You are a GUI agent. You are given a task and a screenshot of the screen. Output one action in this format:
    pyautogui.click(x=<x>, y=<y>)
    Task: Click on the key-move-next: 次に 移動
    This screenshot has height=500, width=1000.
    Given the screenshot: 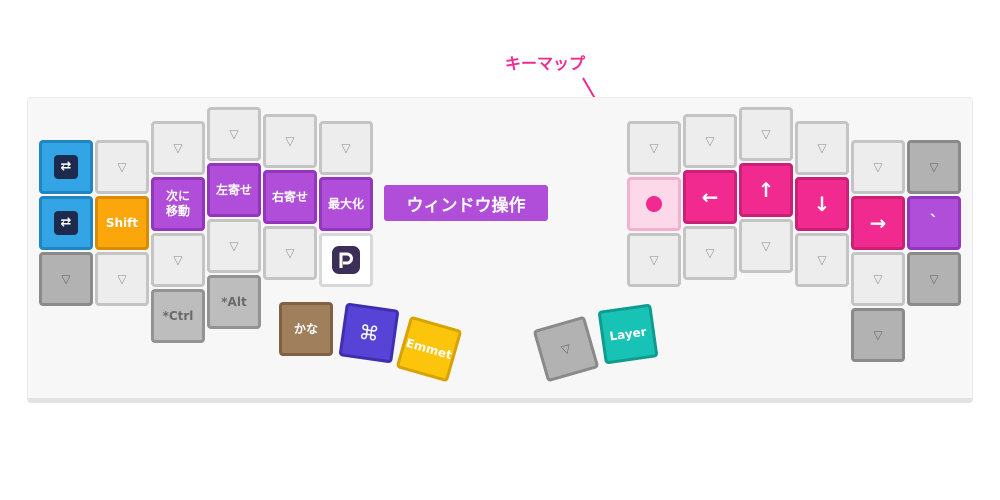 What is the action you would take?
    pyautogui.click(x=178, y=204)
    